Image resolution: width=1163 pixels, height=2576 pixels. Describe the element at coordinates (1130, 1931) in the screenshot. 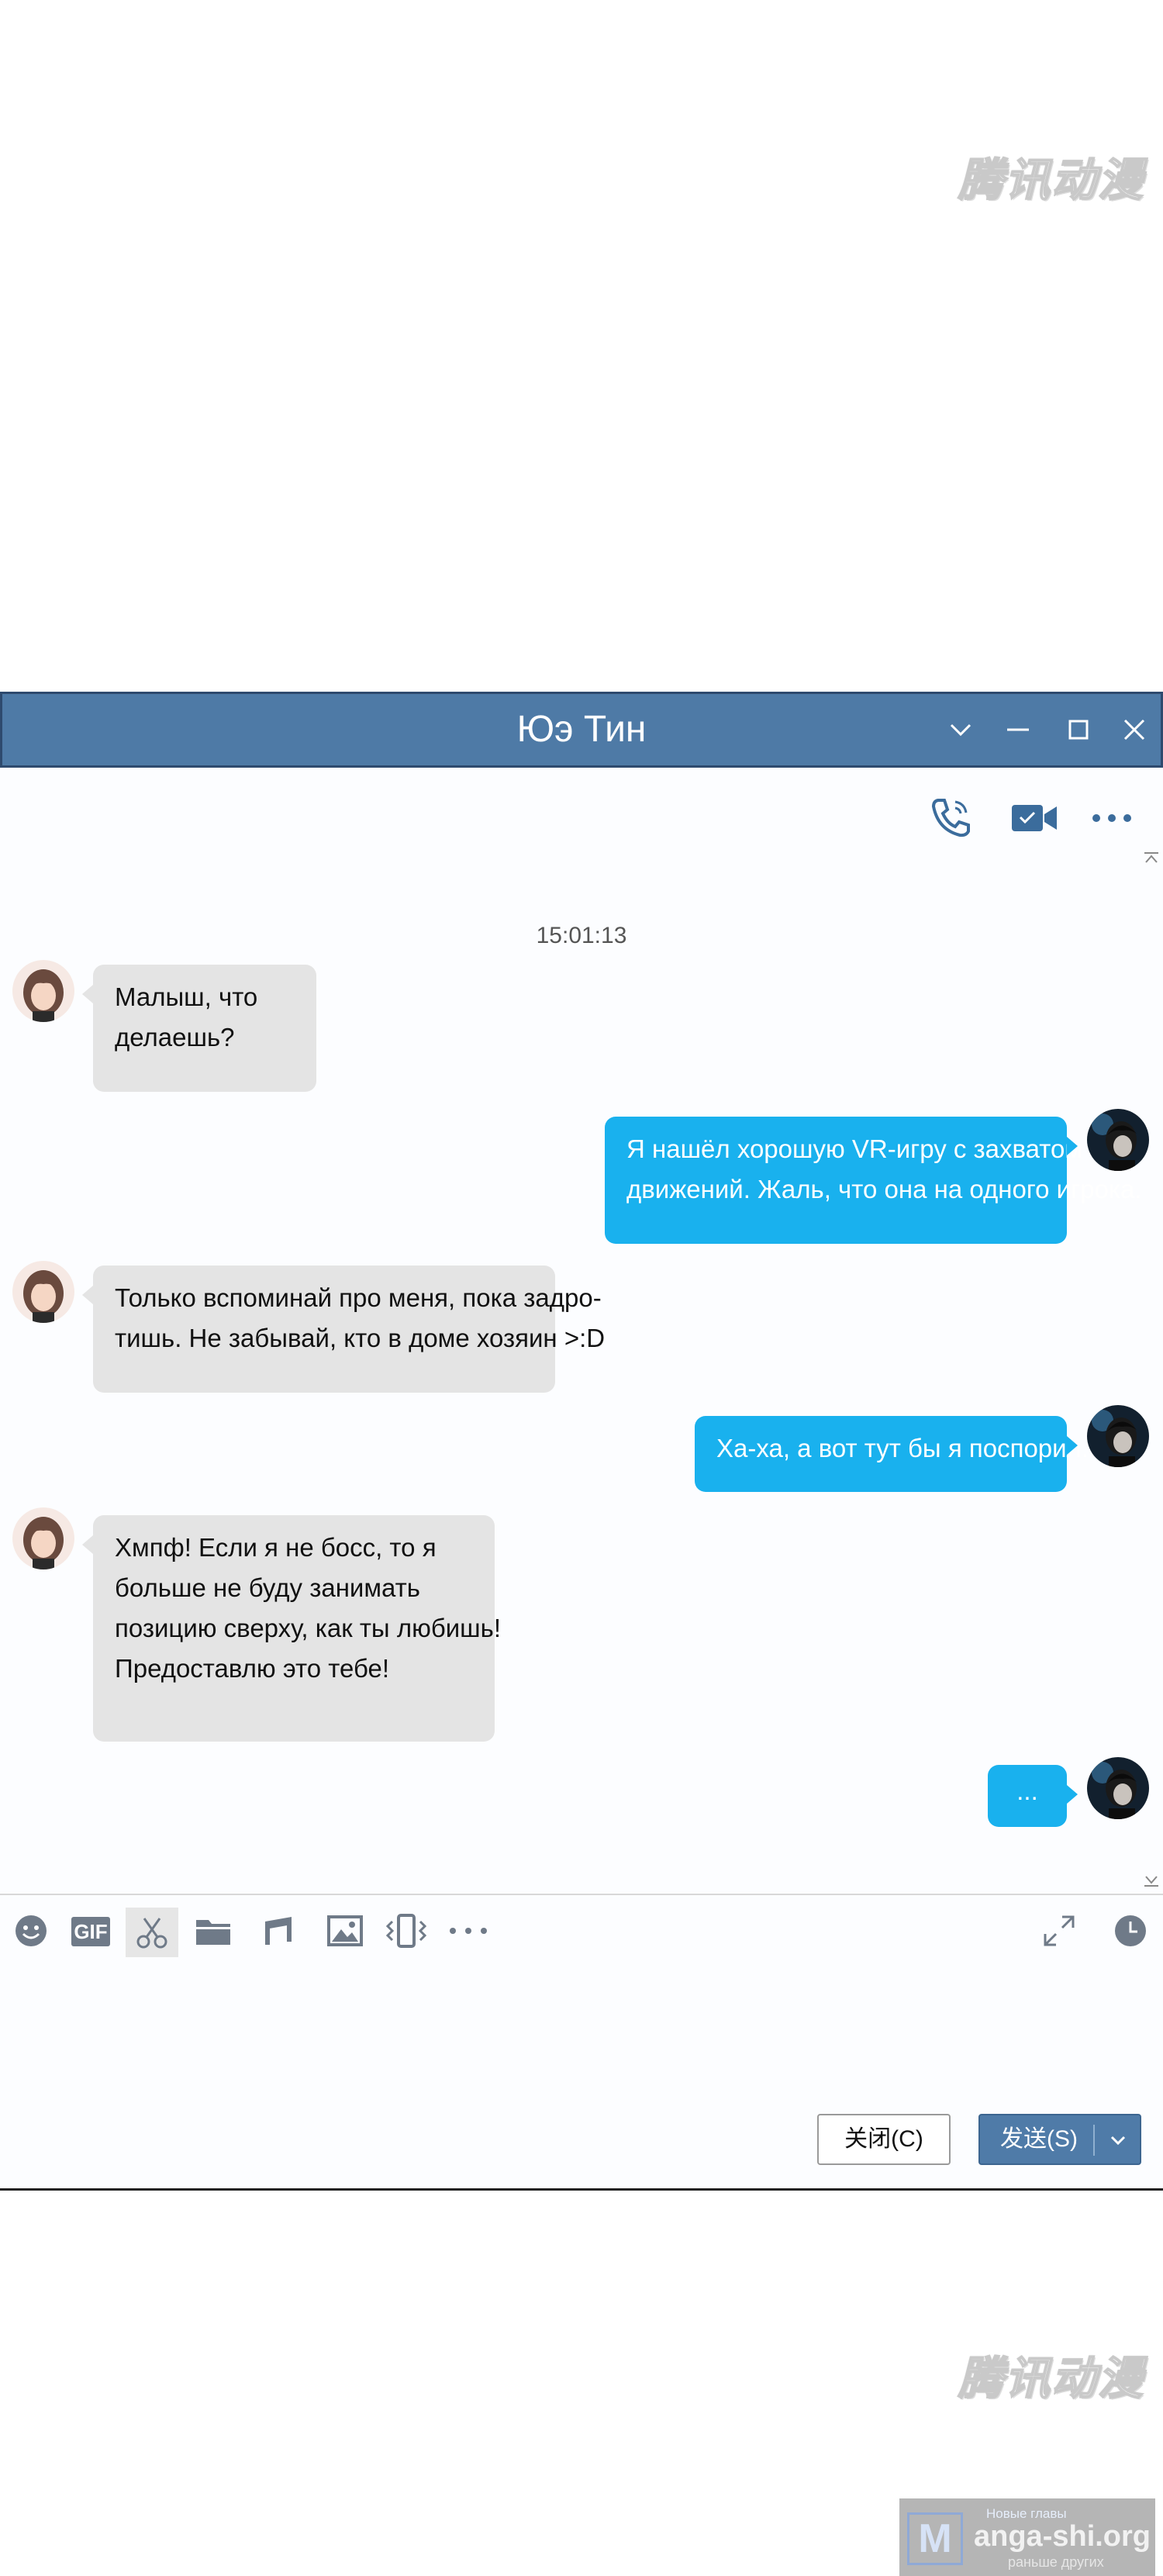

I see `history-clock-icon` at that location.